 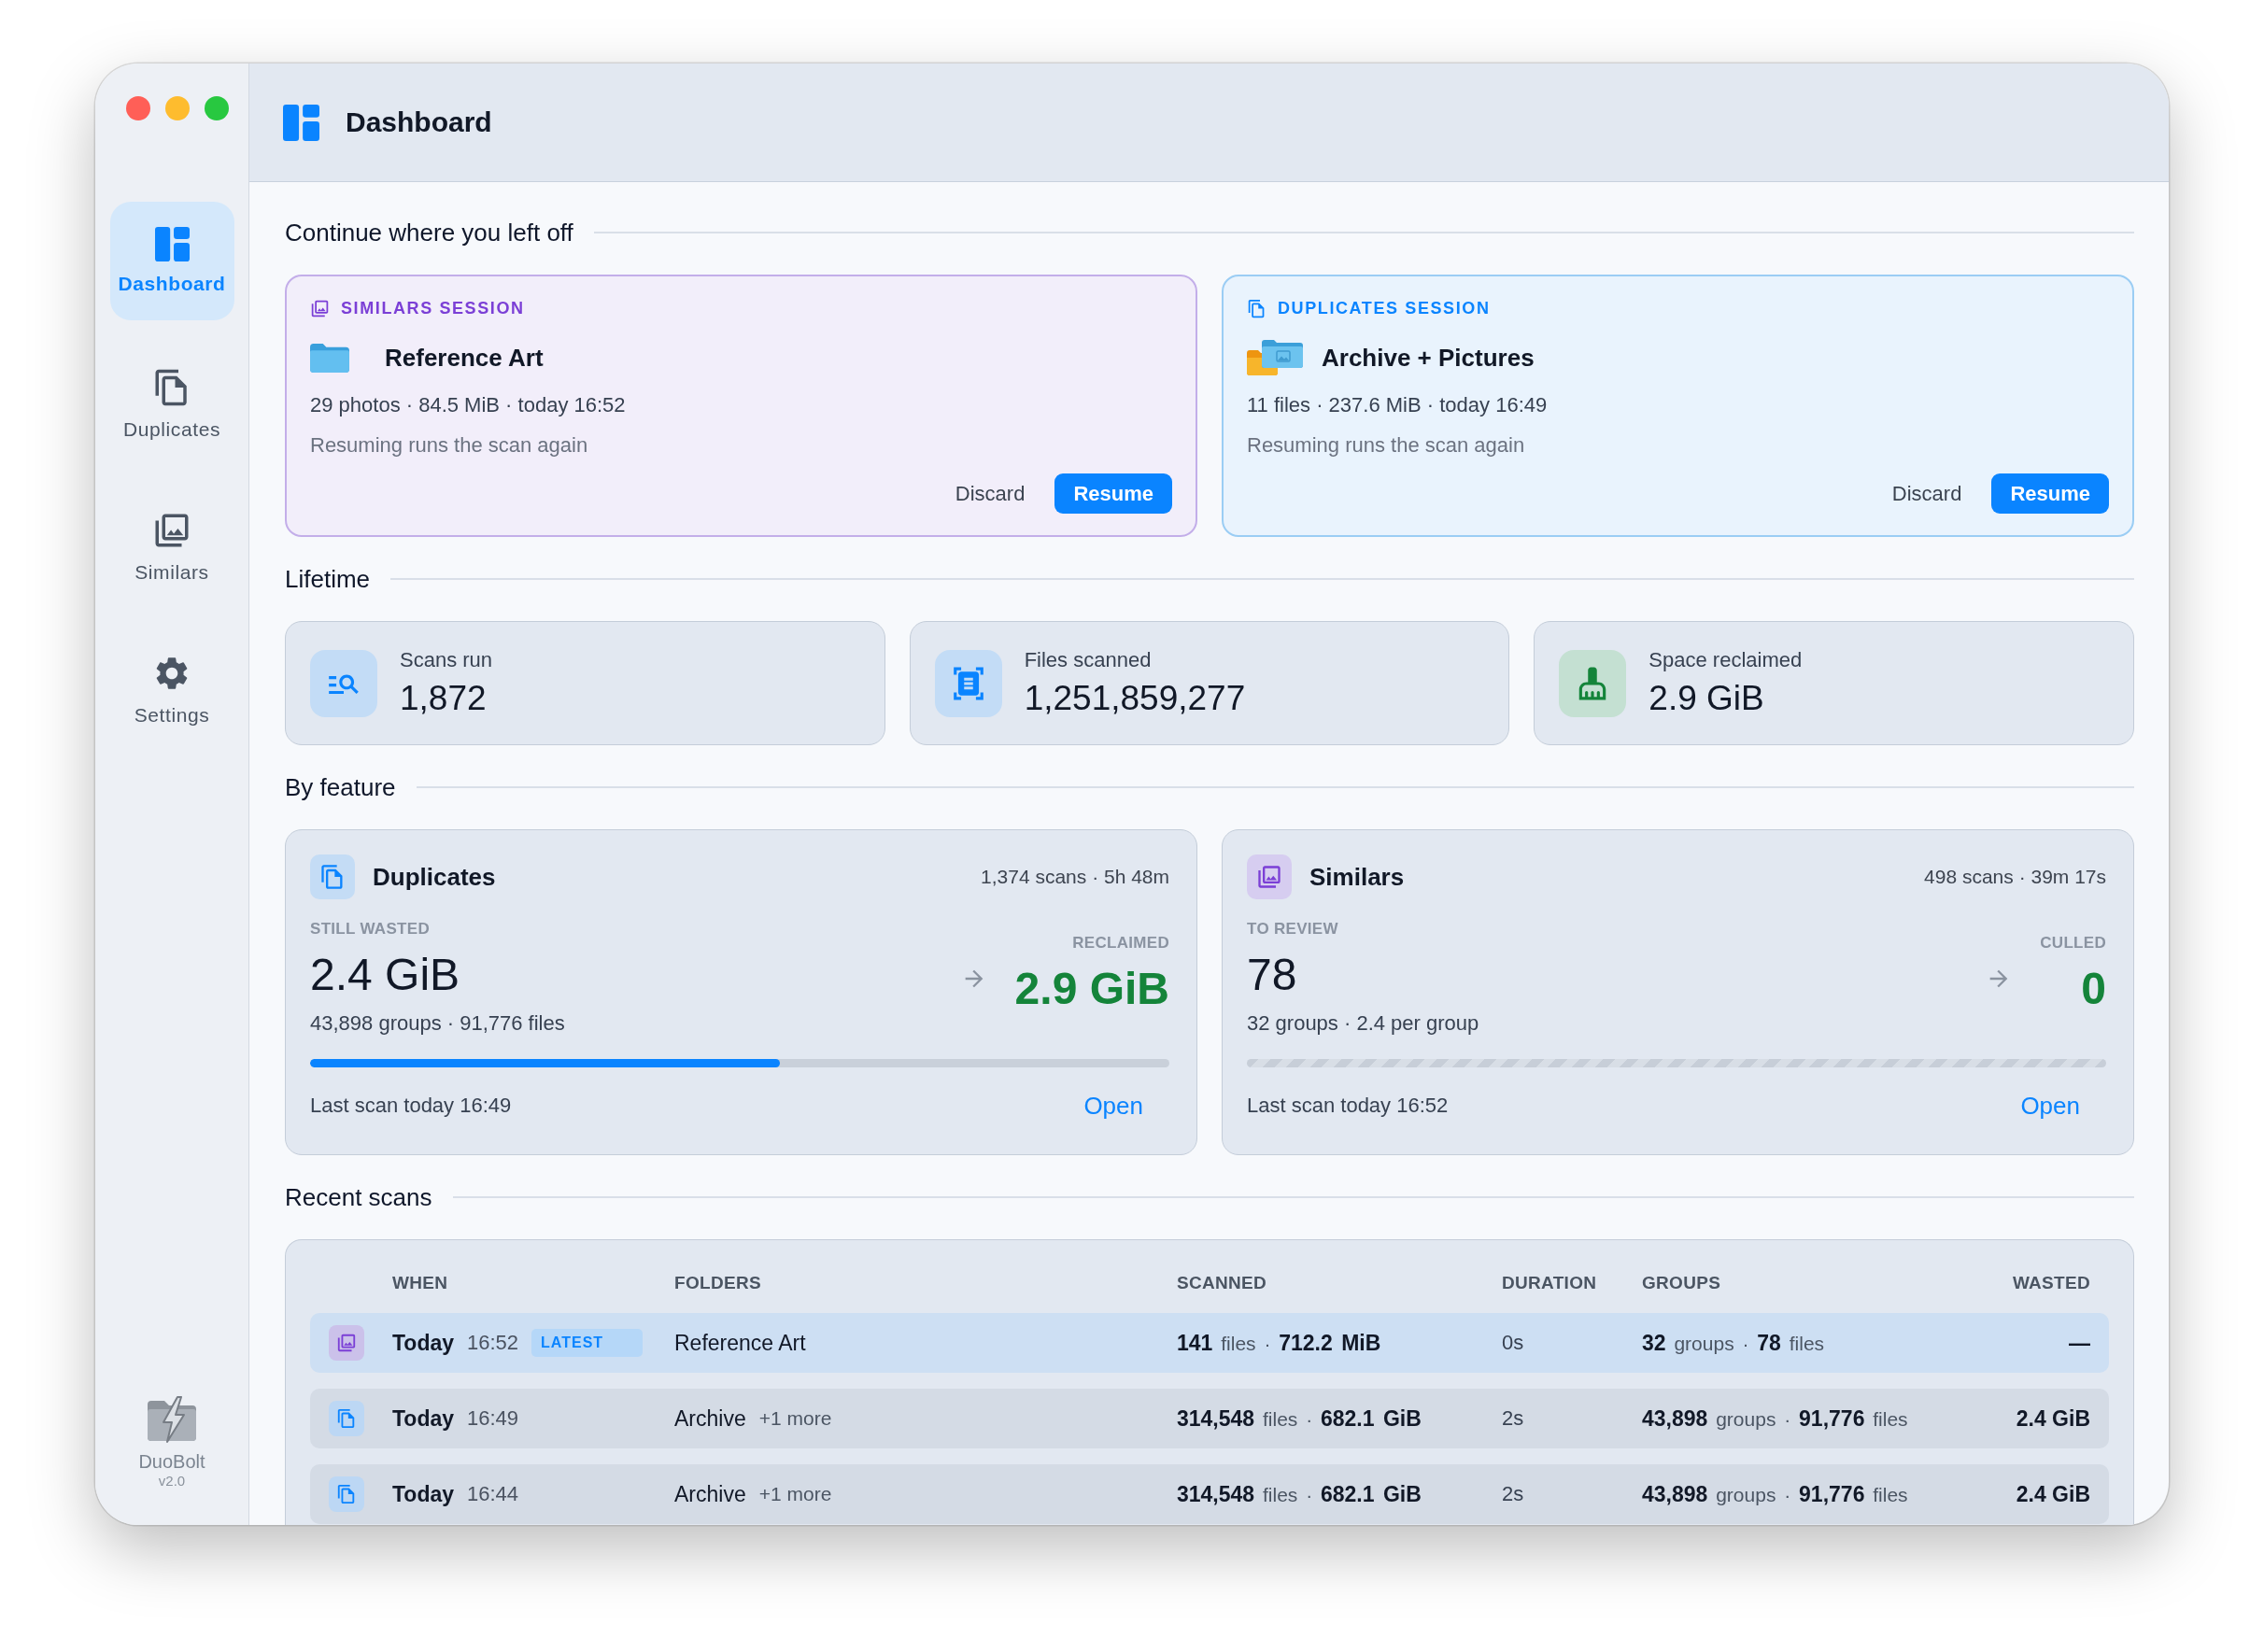 I want to click on time-label: 16:52, so click(x=493, y=1343).